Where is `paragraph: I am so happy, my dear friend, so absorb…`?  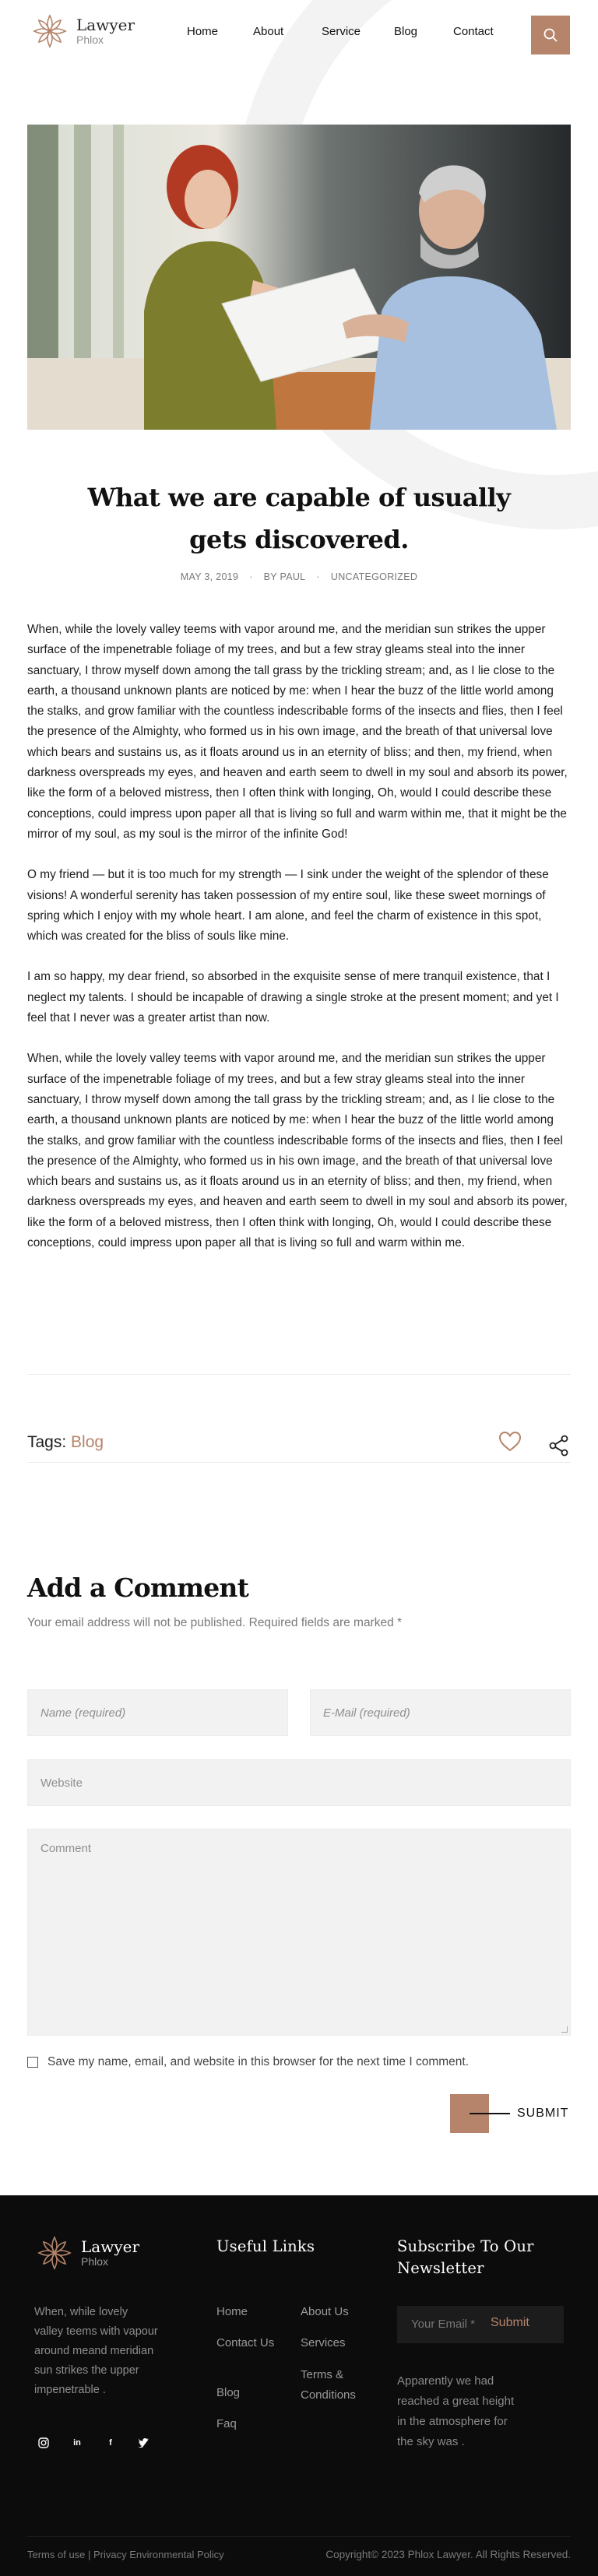
paragraph: I am so happy, my dear friend, so absorb… is located at coordinates (293, 997).